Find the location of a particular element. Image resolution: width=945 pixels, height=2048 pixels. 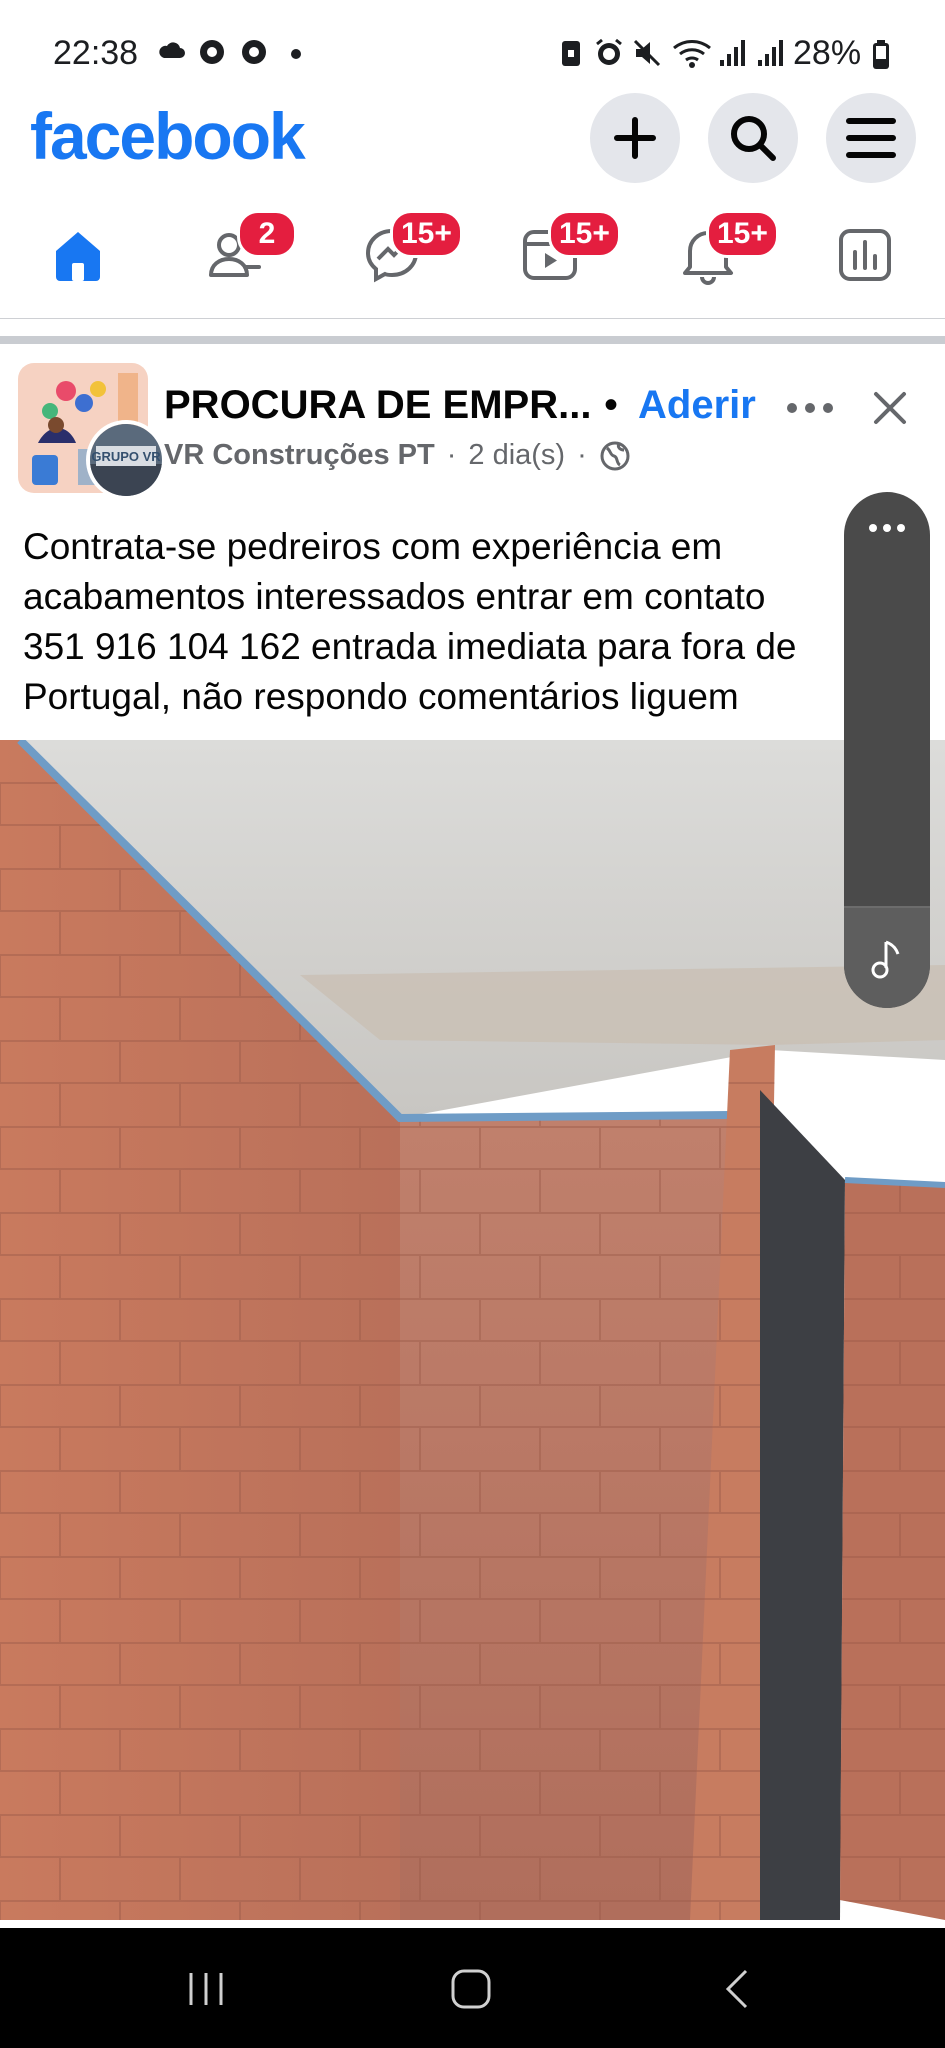

post-meta: VR Construções PT · 2 dia(s) · is located at coordinates (397, 455).